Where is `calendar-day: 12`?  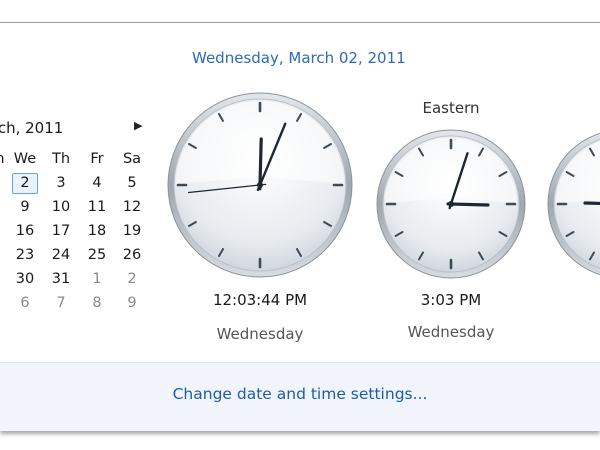
calendar-day: 12 is located at coordinates (132, 207).